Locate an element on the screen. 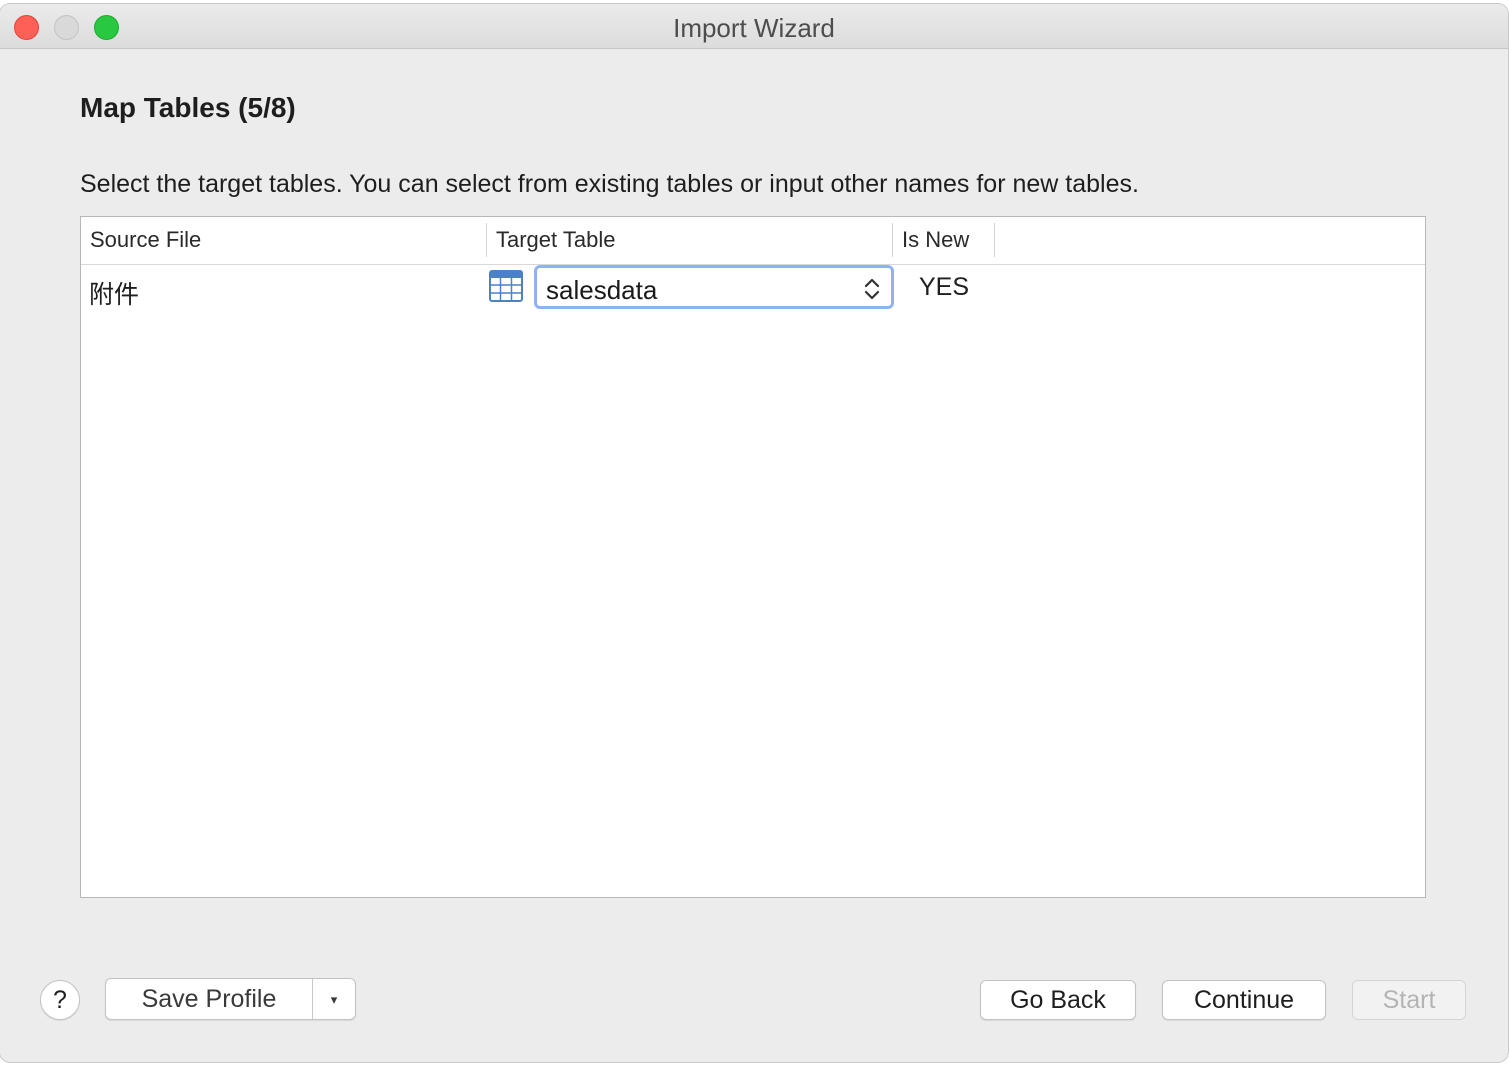  title-bar: Import Wizard is located at coordinates (754, 26).